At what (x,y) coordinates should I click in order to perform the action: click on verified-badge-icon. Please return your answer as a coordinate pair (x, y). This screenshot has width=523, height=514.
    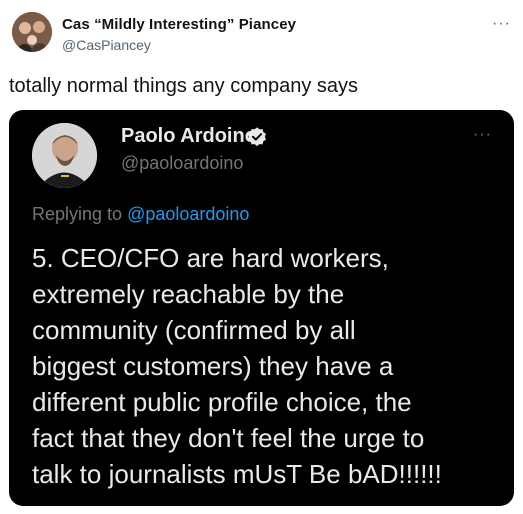
    Looking at the image, I should click on (257, 137).